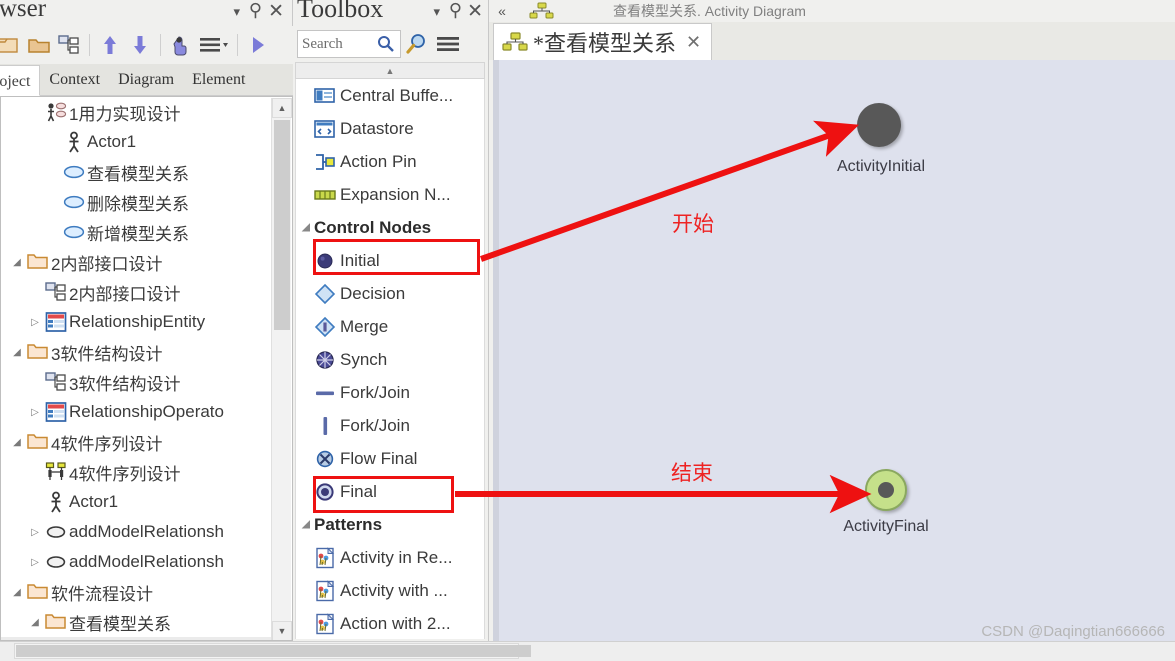  What do you see at coordinates (137, 592) in the screenshot?
I see `tree-item: ◢ 软件流程设计` at bounding box center [137, 592].